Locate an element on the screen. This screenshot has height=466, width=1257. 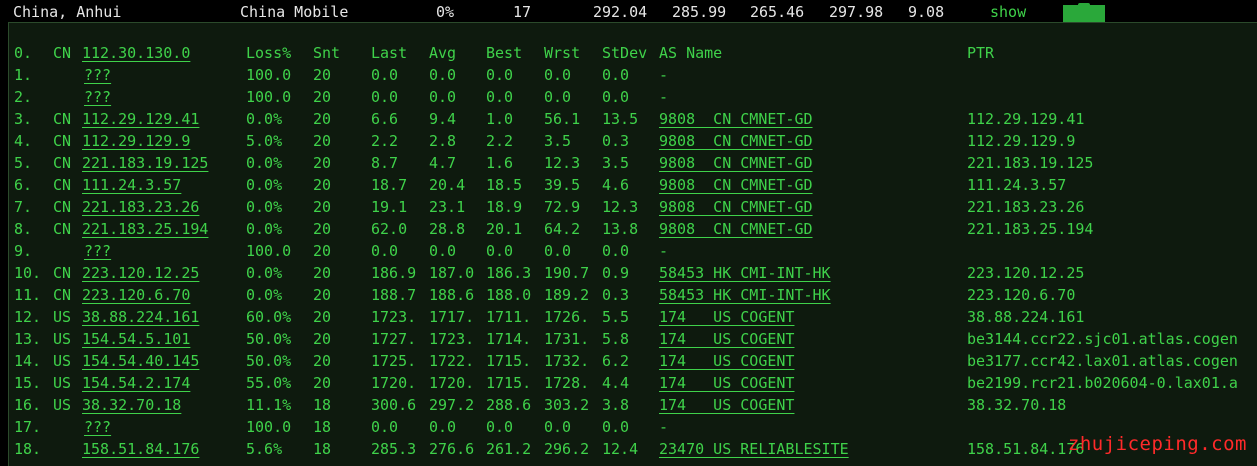
hop-ip-link: 112.29.129.41 is located at coordinates (140, 119).